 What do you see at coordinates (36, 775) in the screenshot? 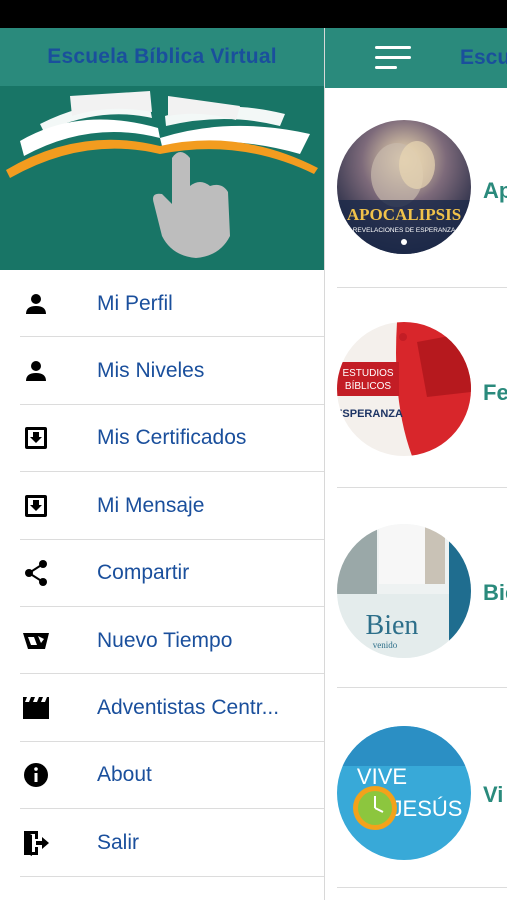
I see `info-icon` at bounding box center [36, 775].